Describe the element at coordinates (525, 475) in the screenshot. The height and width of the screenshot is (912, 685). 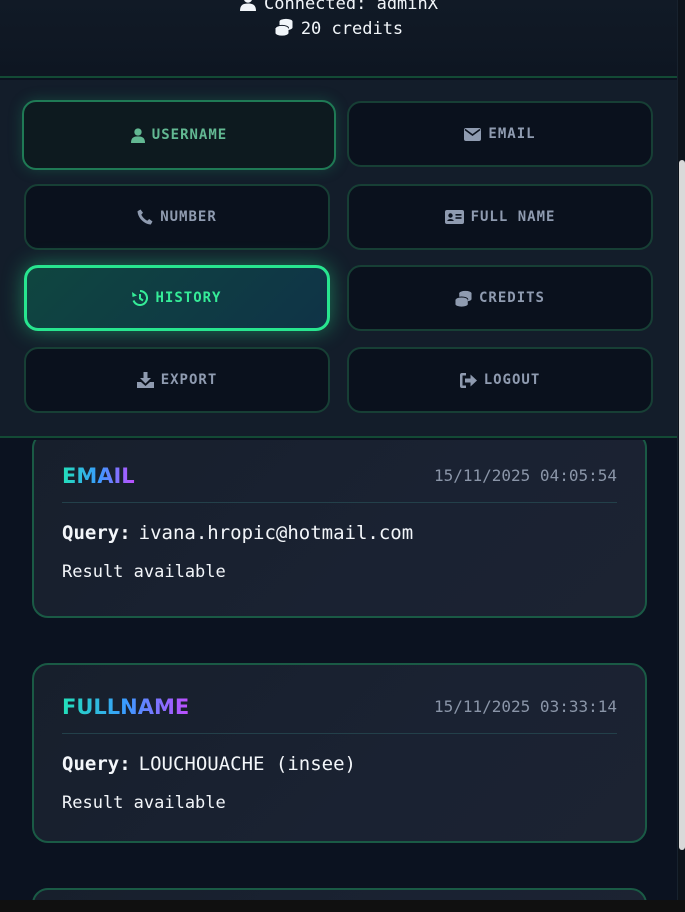
I see `timestamp: 15/11/2025 04:05:54` at that location.